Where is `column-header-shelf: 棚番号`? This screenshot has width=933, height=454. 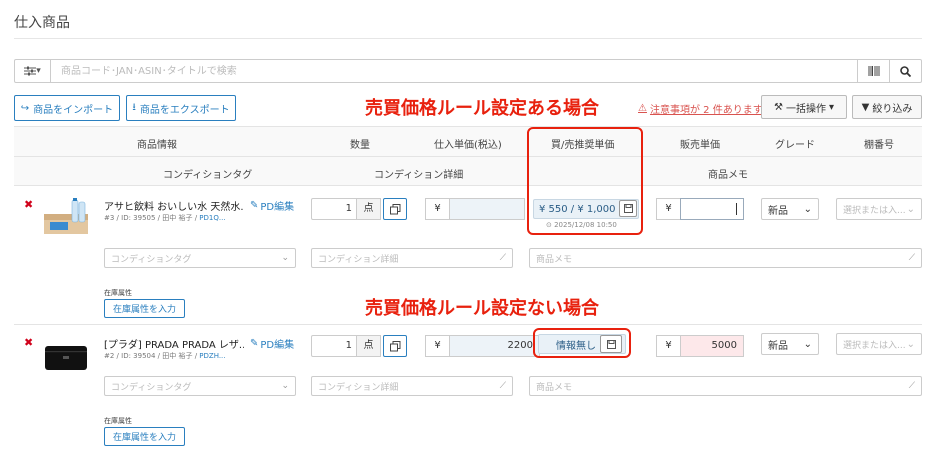
column-header-shelf: 棚番号 is located at coordinates (879, 145).